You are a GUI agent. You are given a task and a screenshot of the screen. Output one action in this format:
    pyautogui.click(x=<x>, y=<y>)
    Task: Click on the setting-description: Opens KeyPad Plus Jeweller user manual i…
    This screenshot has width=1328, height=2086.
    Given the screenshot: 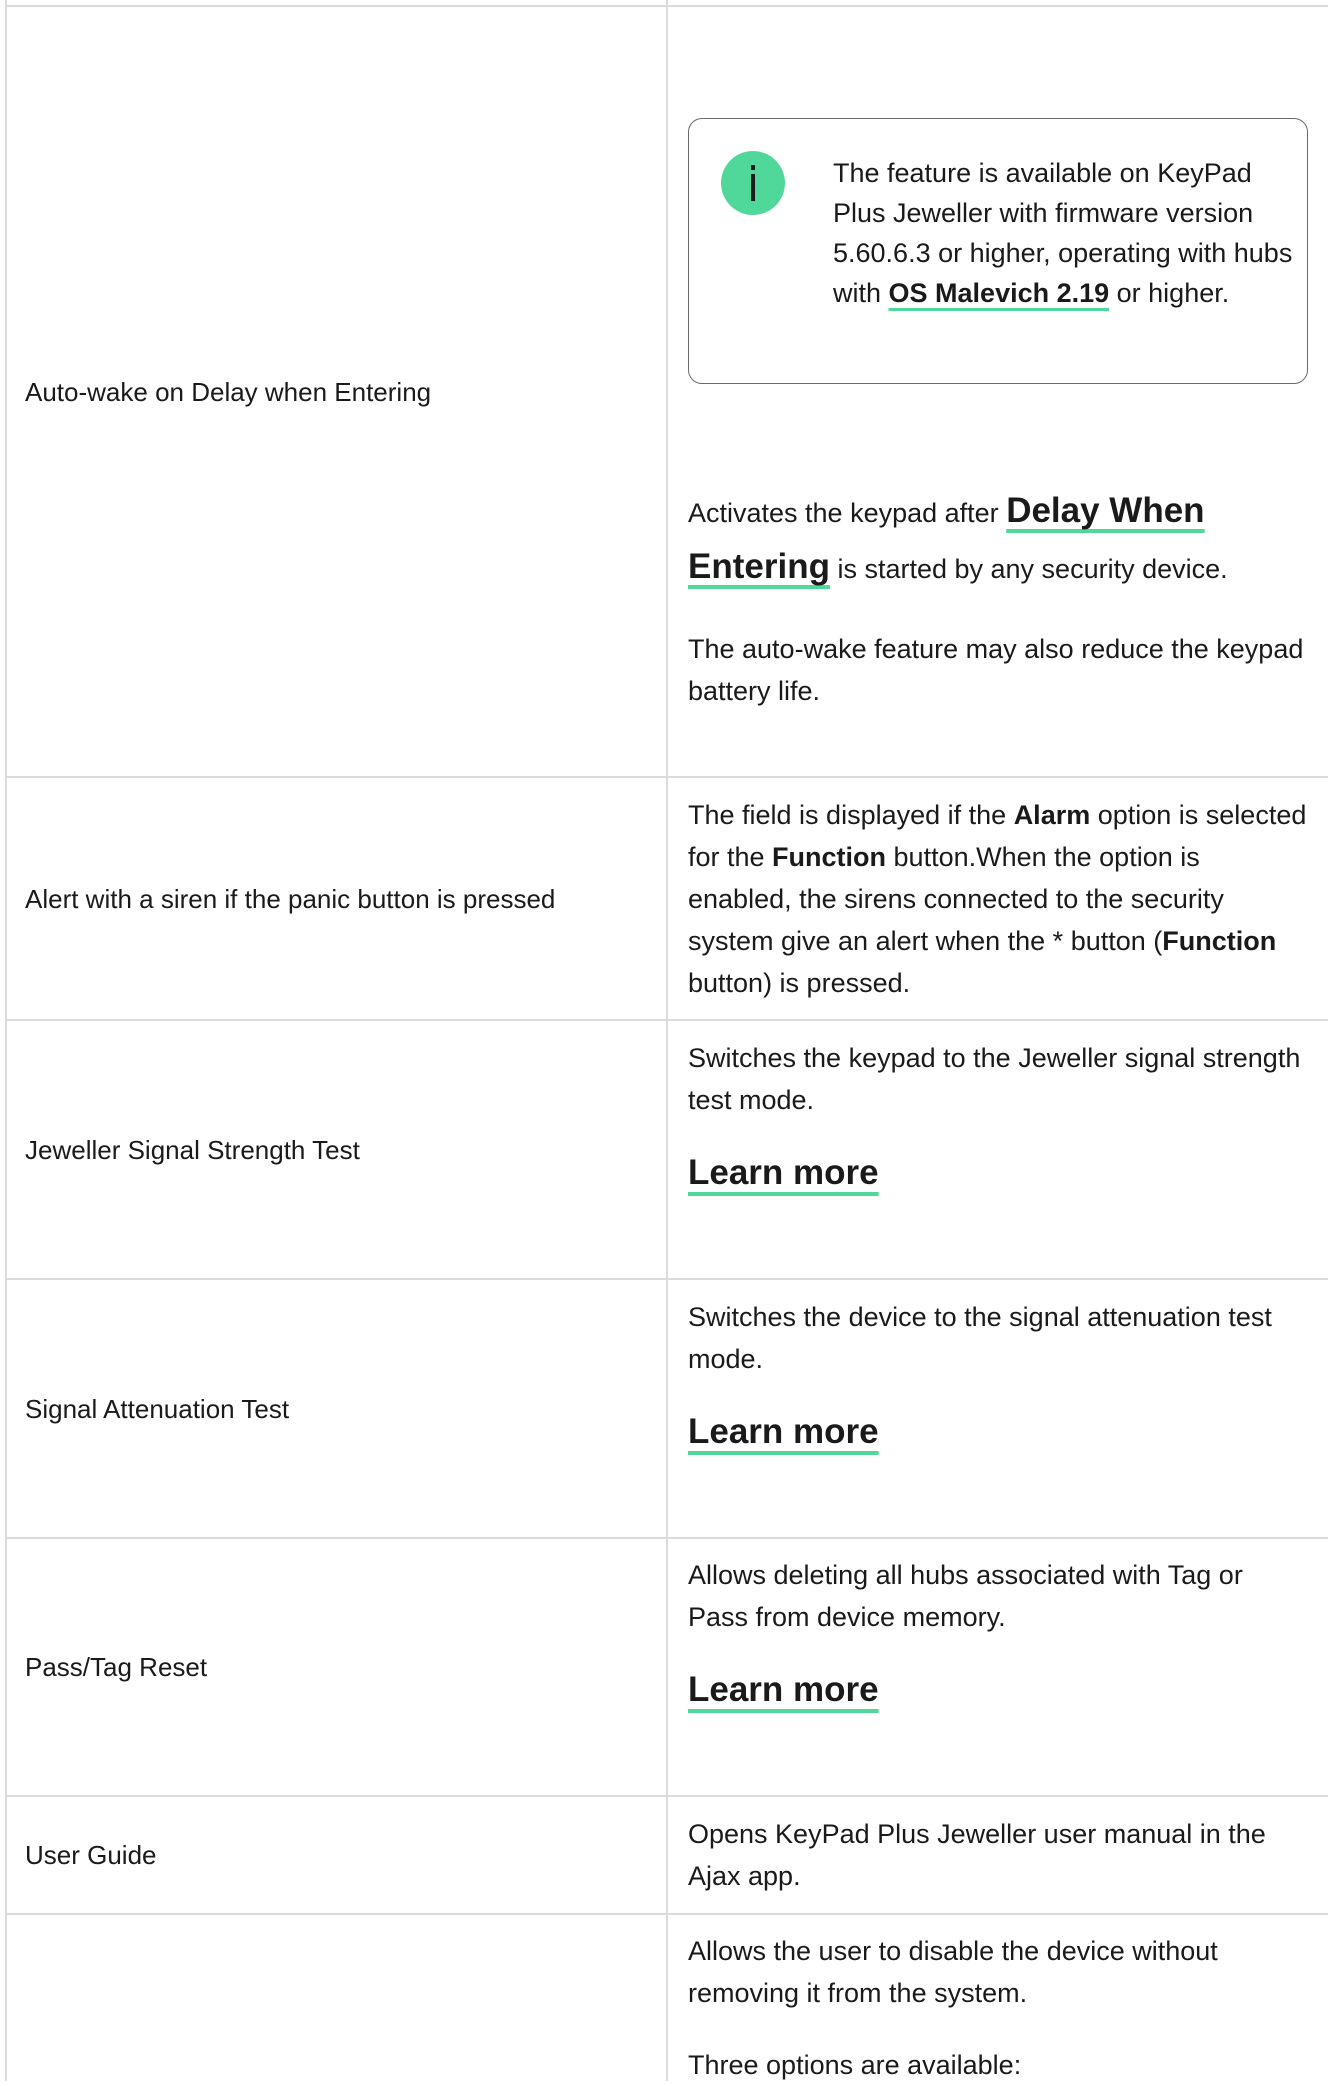 What is the action you would take?
    pyautogui.click(x=999, y=1855)
    